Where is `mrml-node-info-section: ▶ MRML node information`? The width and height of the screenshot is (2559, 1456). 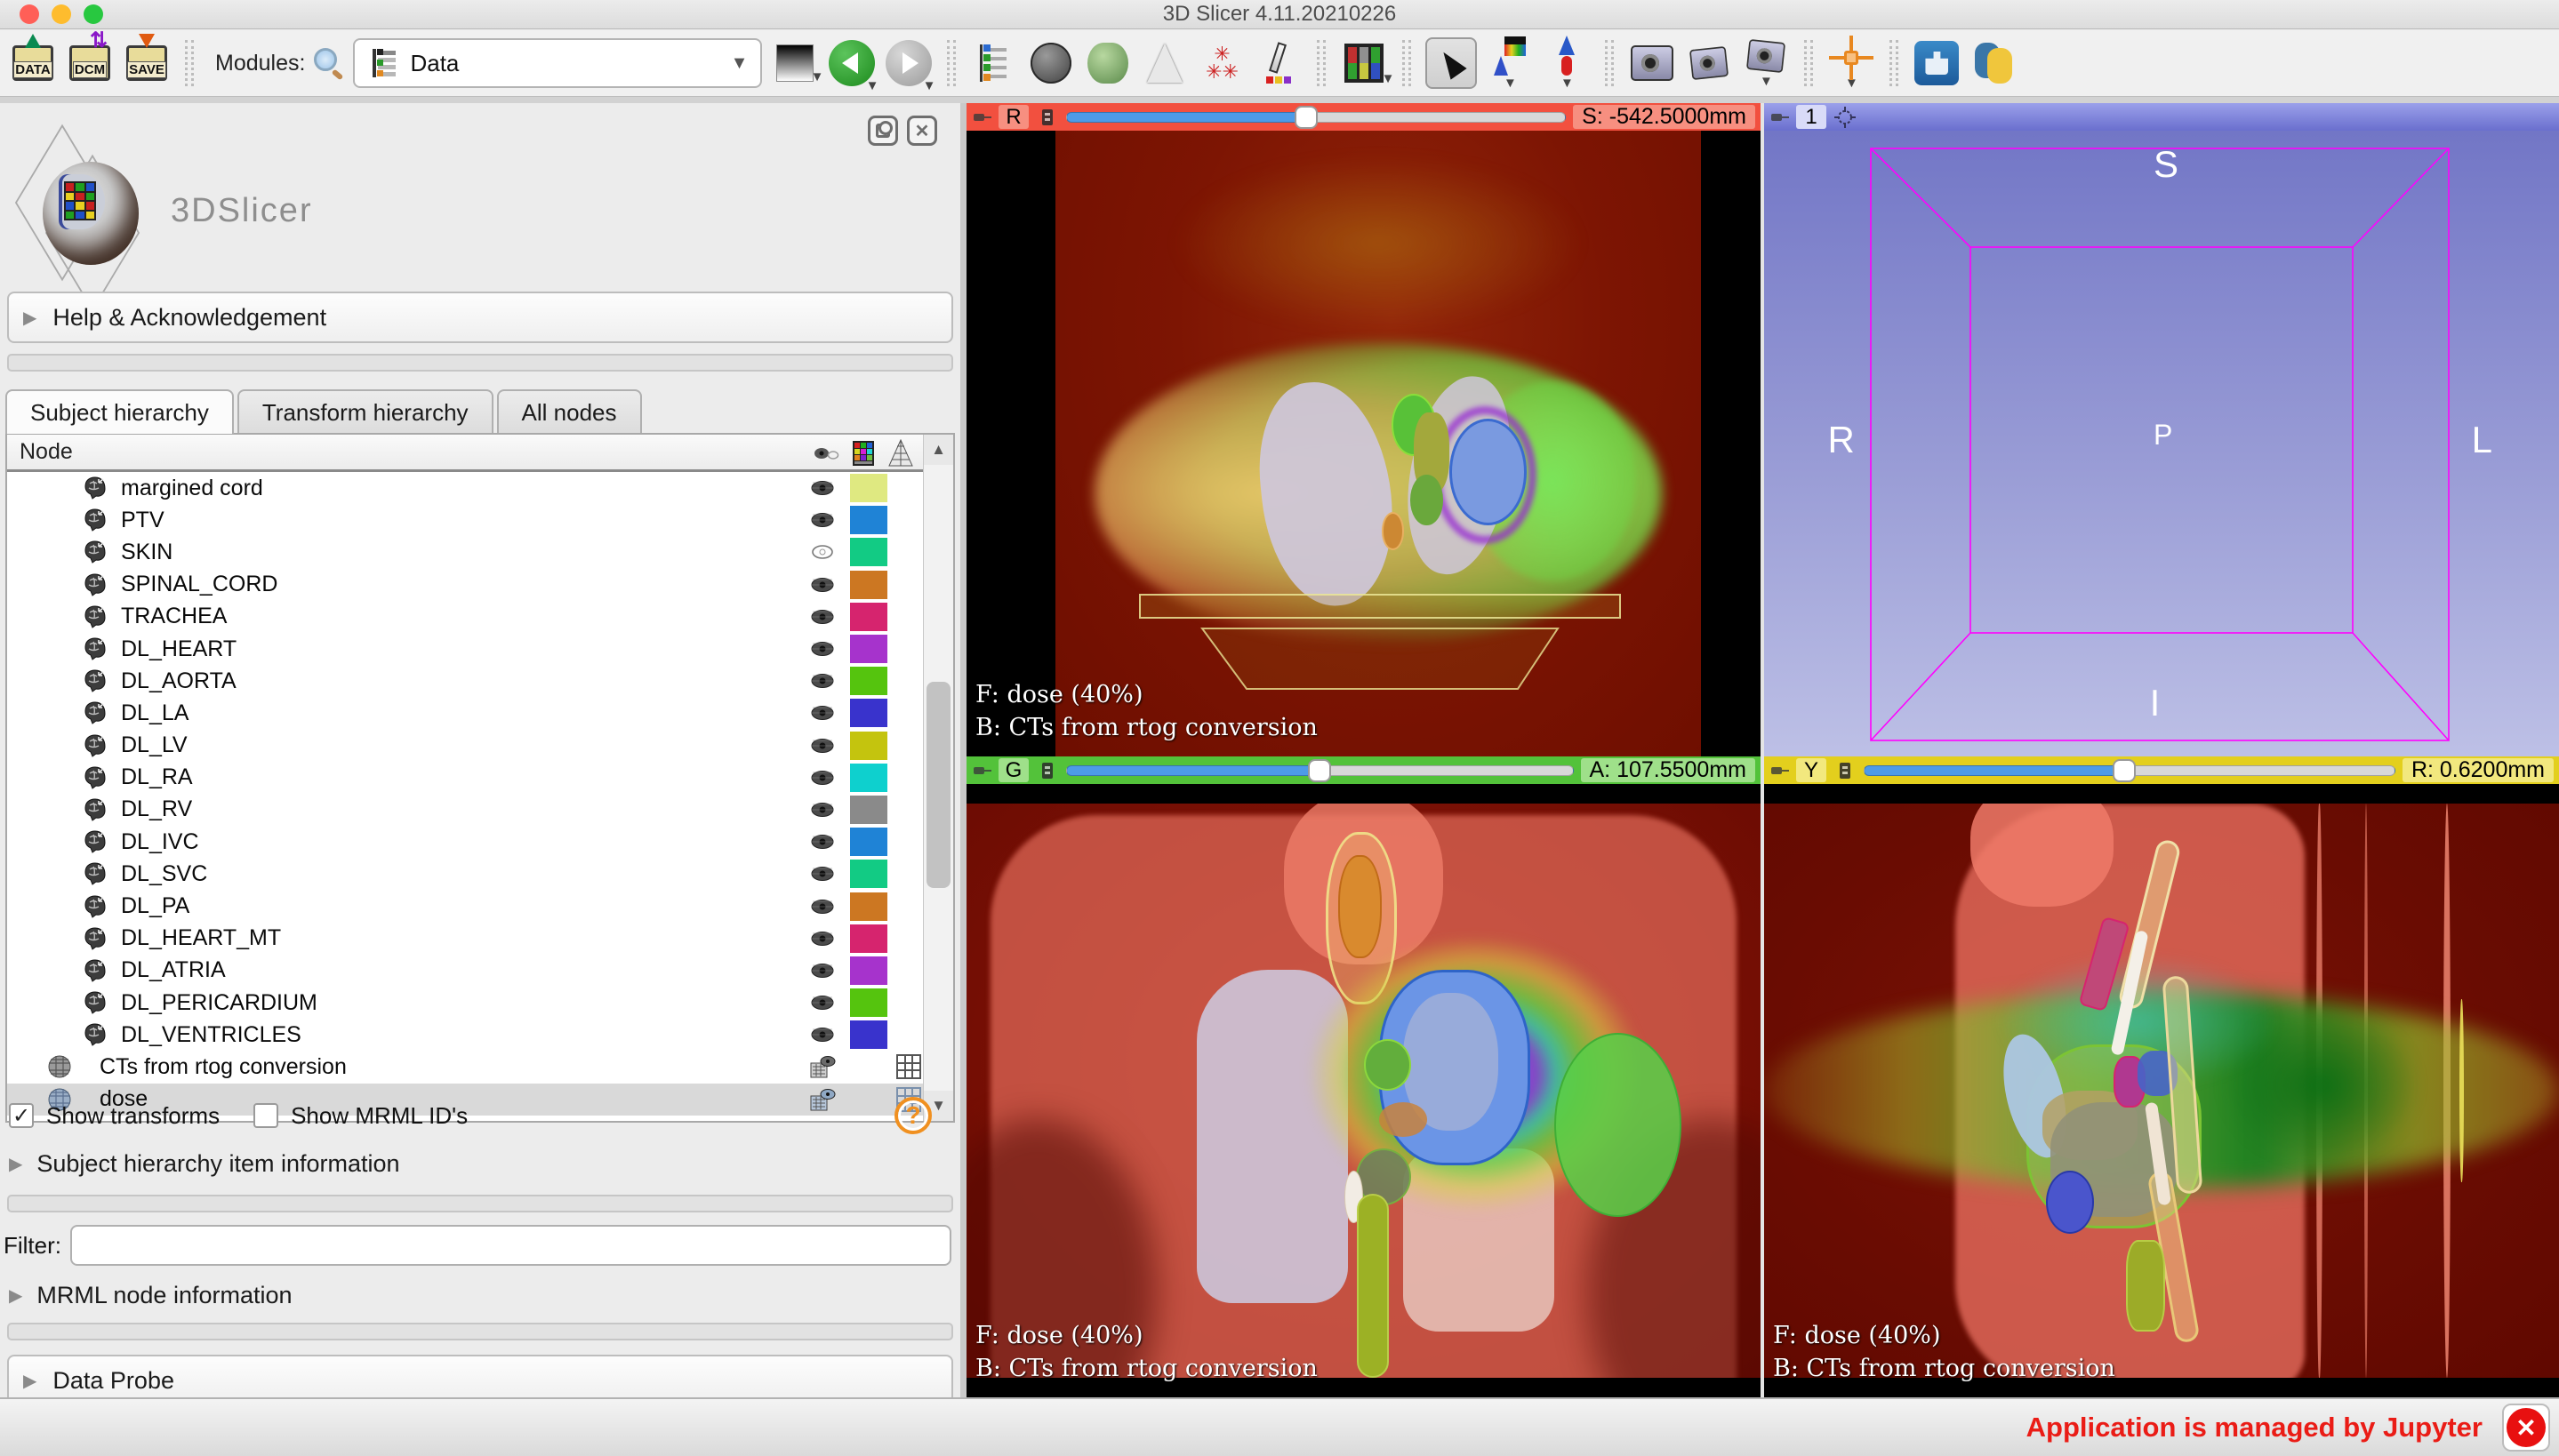 mrml-node-info-section: ▶ MRML node information is located at coordinates (151, 1295).